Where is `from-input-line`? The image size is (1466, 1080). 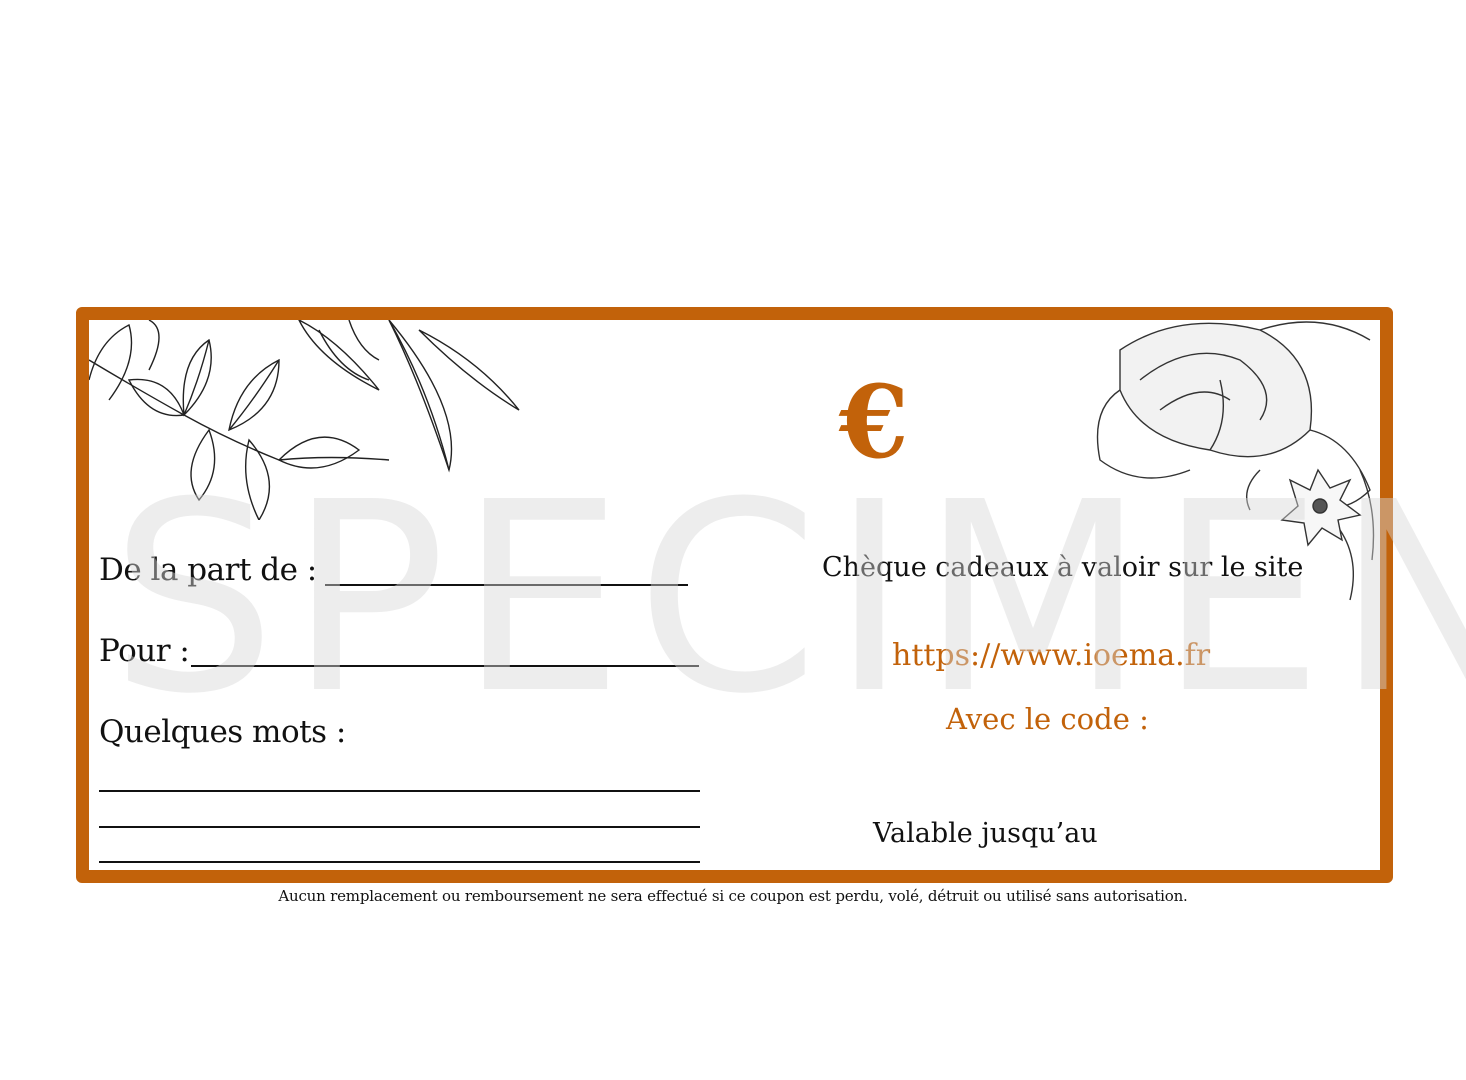
from-input-line is located at coordinates (506, 585).